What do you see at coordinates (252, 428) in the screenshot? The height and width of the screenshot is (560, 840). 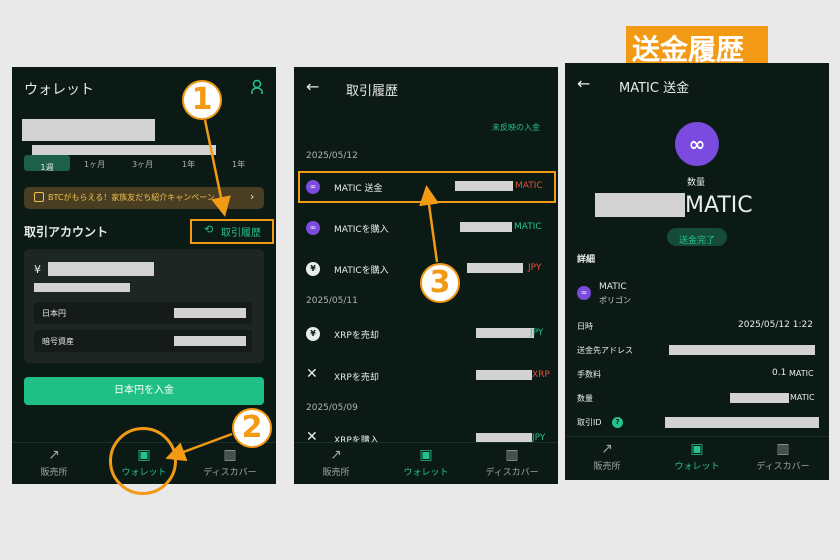 I see `step-badge-2: 2` at bounding box center [252, 428].